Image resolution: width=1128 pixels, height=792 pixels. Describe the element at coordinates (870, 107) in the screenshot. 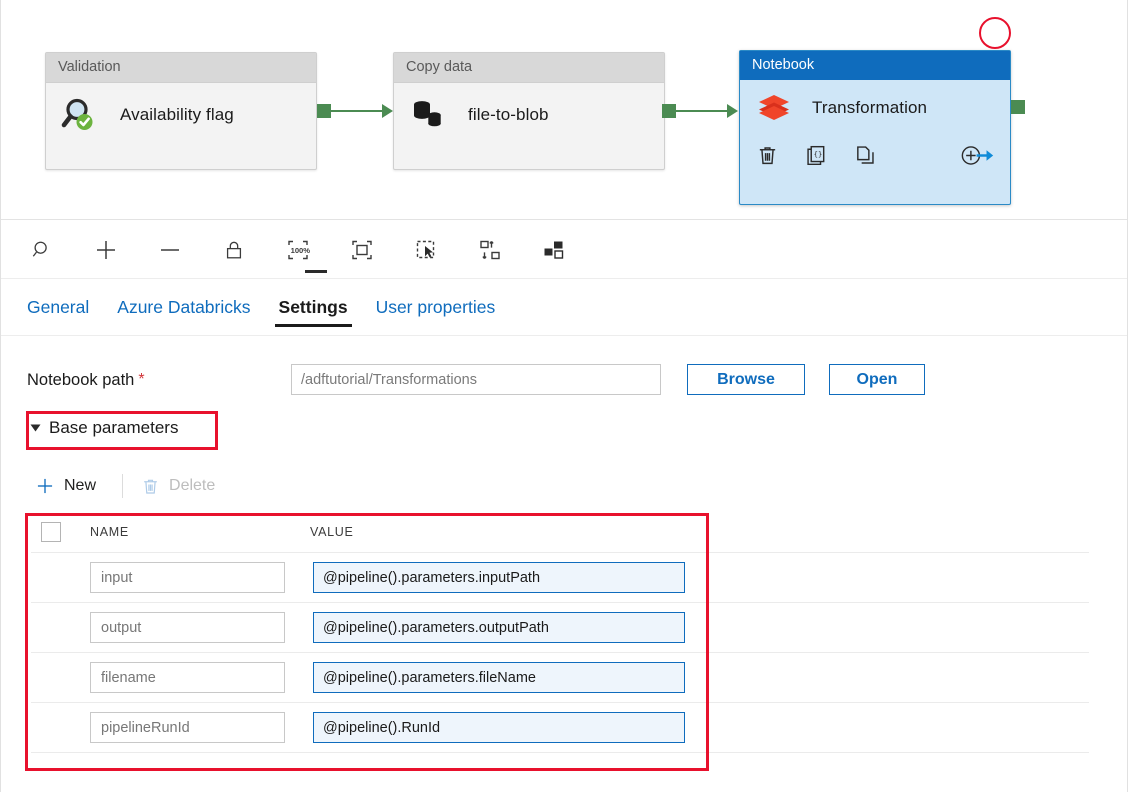

I see `activity-node-name: Transformation` at that location.